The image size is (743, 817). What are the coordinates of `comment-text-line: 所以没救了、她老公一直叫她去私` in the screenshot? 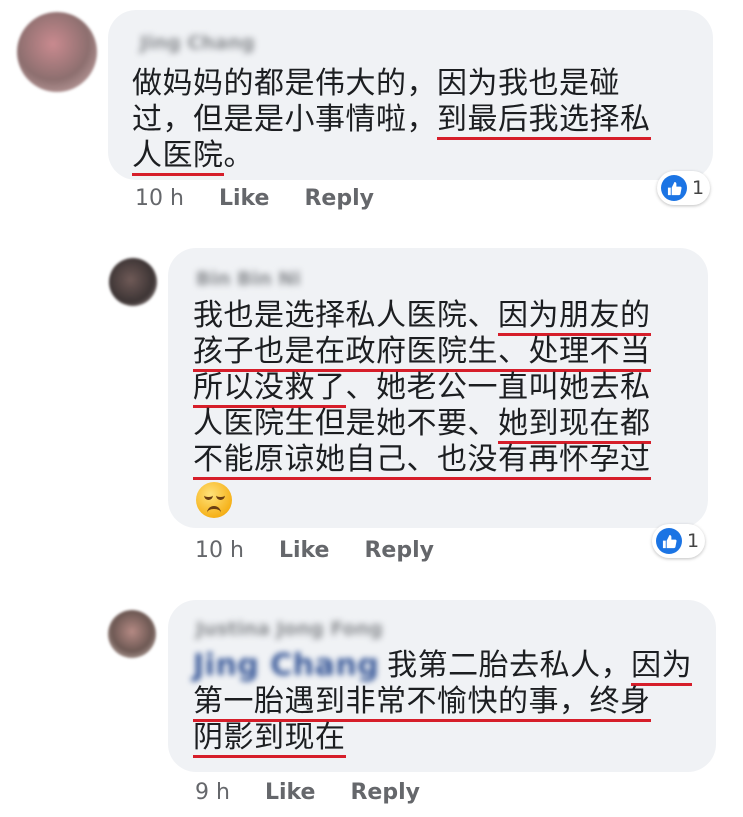 It's located at (422, 389).